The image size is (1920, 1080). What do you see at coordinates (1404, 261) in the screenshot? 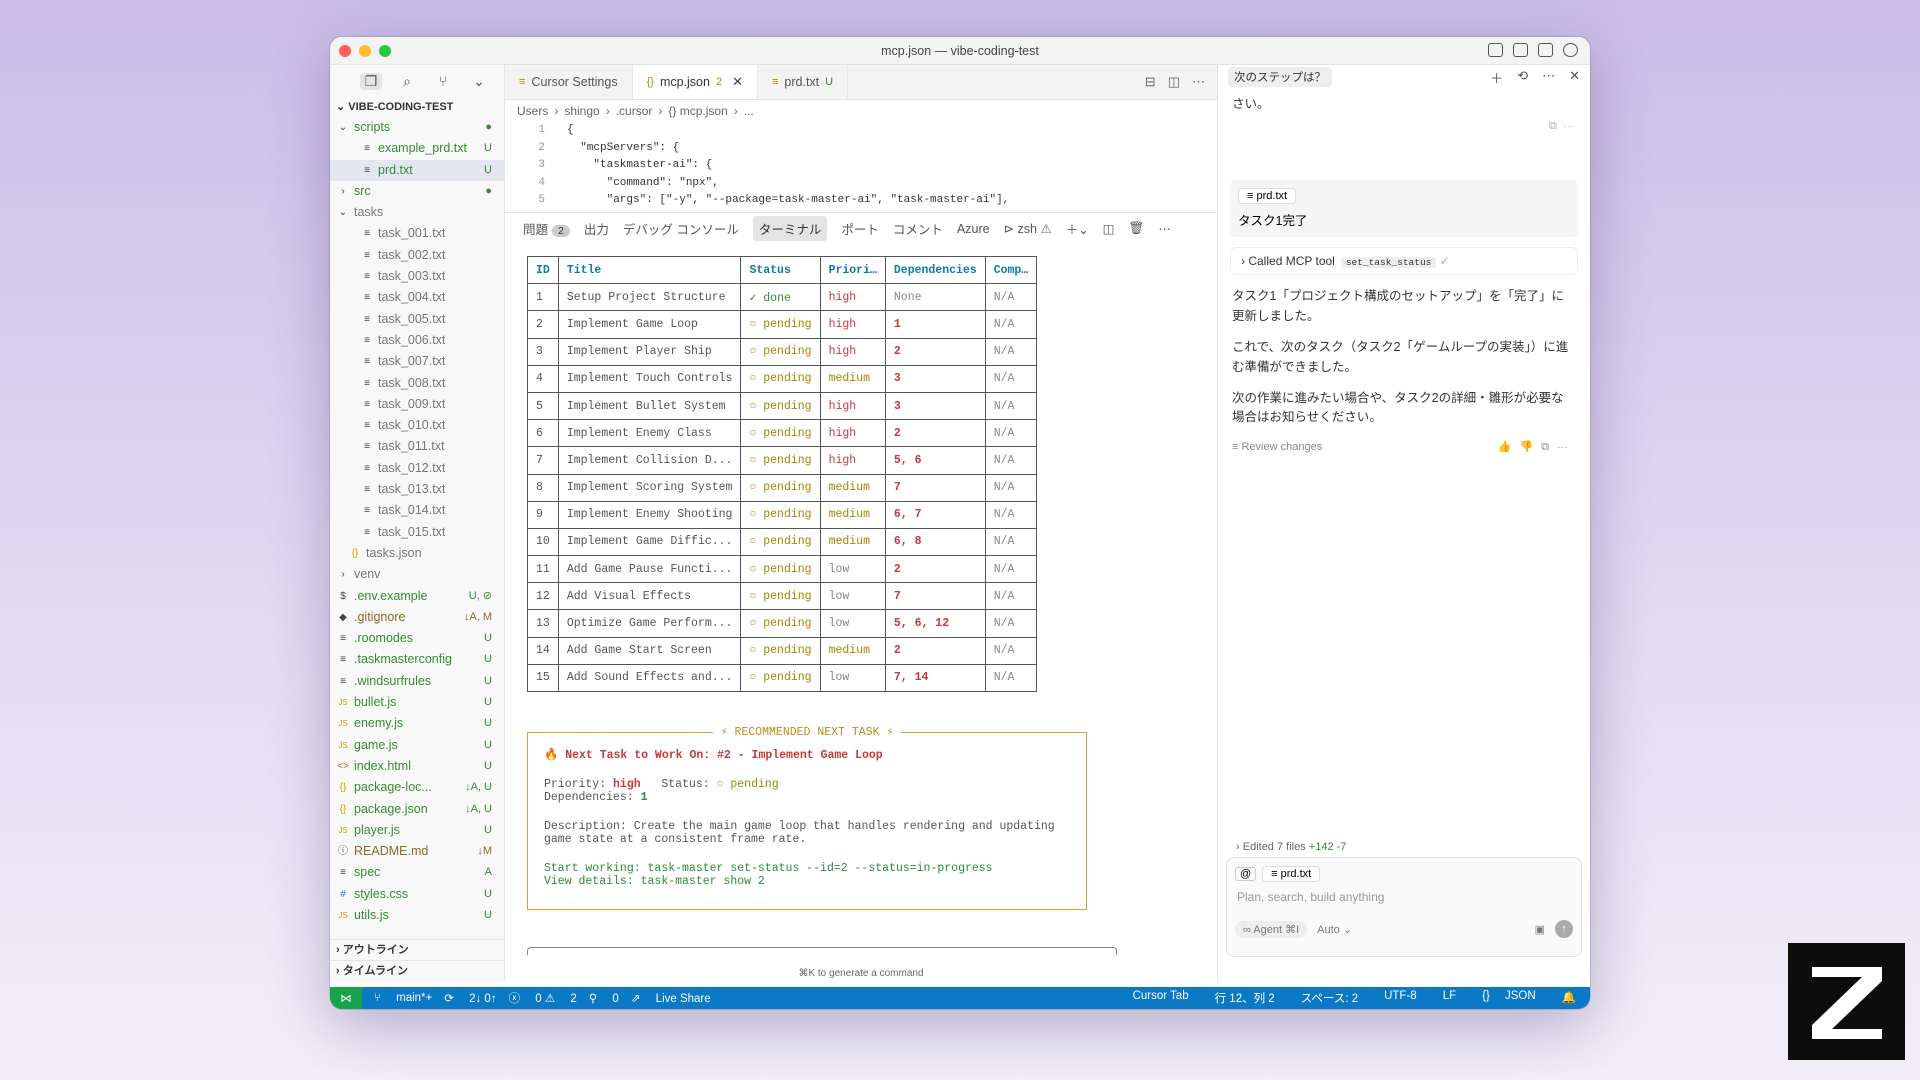
I see `mcp-tool-call: › Called MCP tool set_task_status ✓` at bounding box center [1404, 261].